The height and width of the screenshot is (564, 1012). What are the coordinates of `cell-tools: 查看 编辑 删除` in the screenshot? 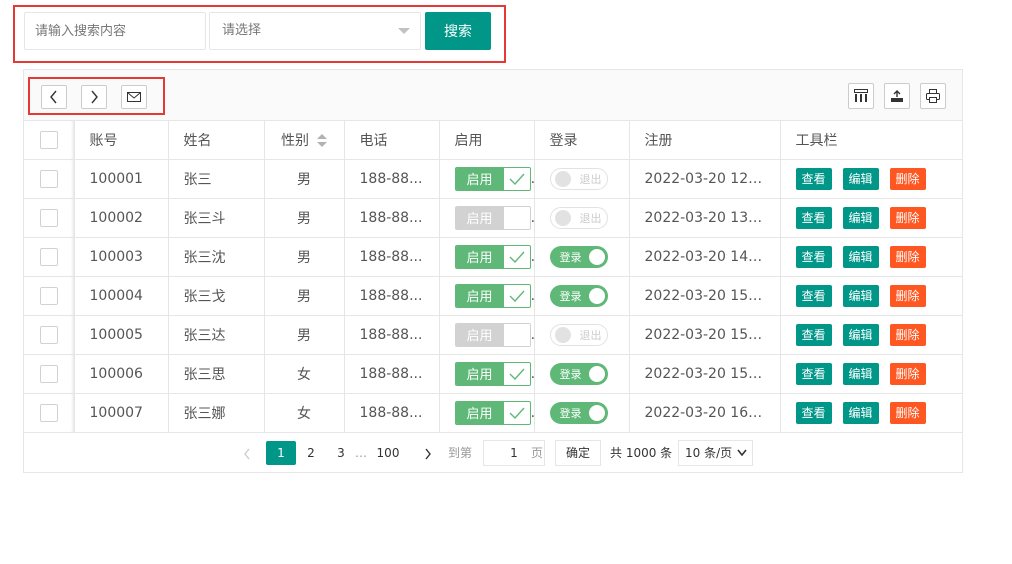 It's located at (871, 296).